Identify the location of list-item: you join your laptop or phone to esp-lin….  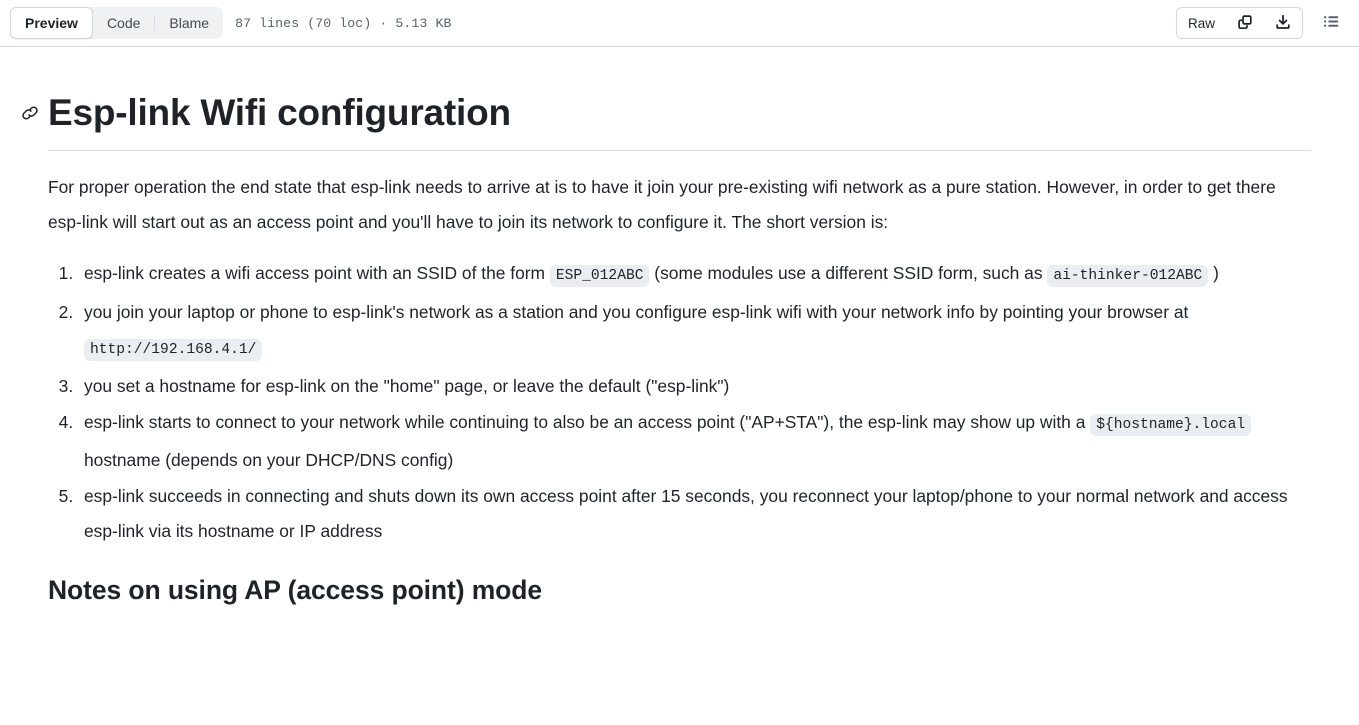
(694, 331).